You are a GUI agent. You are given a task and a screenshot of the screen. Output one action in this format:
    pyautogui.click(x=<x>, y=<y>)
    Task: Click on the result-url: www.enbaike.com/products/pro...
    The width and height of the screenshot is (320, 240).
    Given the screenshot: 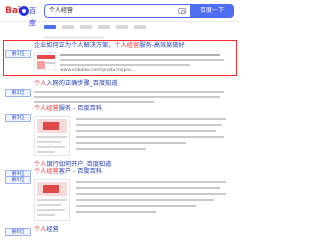 What is the action you would take?
    pyautogui.click(x=97, y=71)
    